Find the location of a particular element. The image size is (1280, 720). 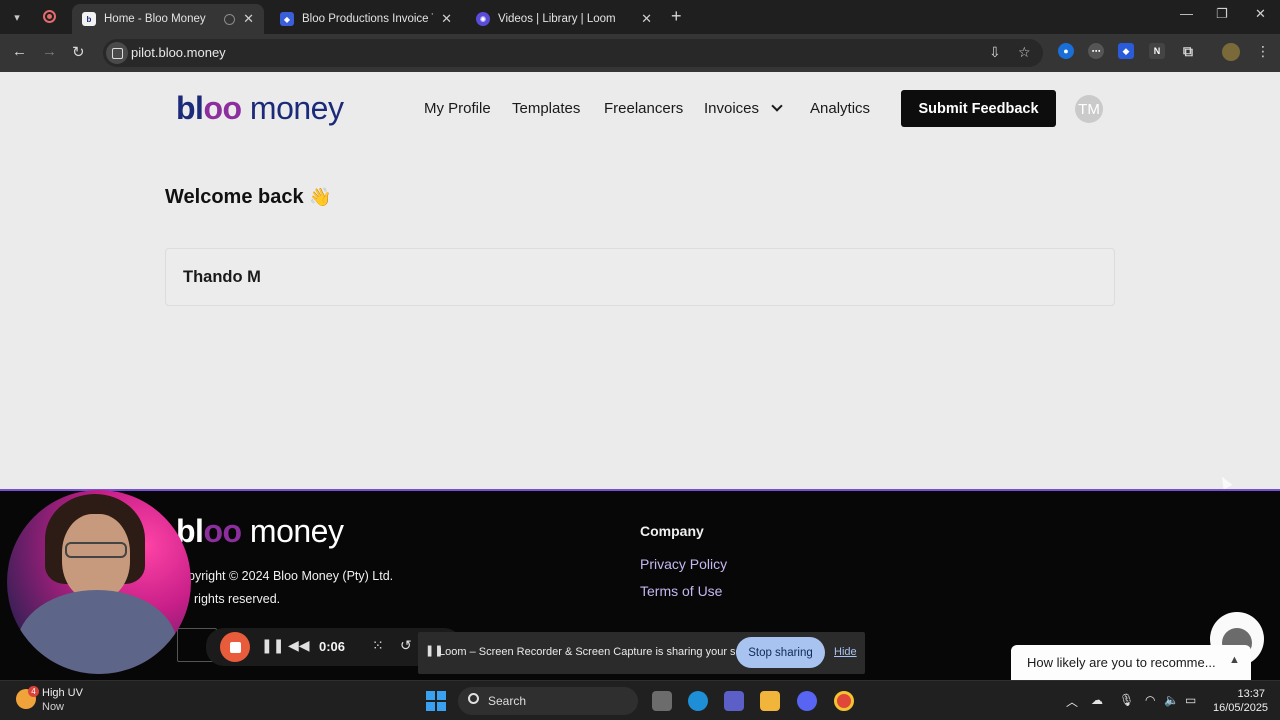

chrome-icon is located at coordinates (844, 701).